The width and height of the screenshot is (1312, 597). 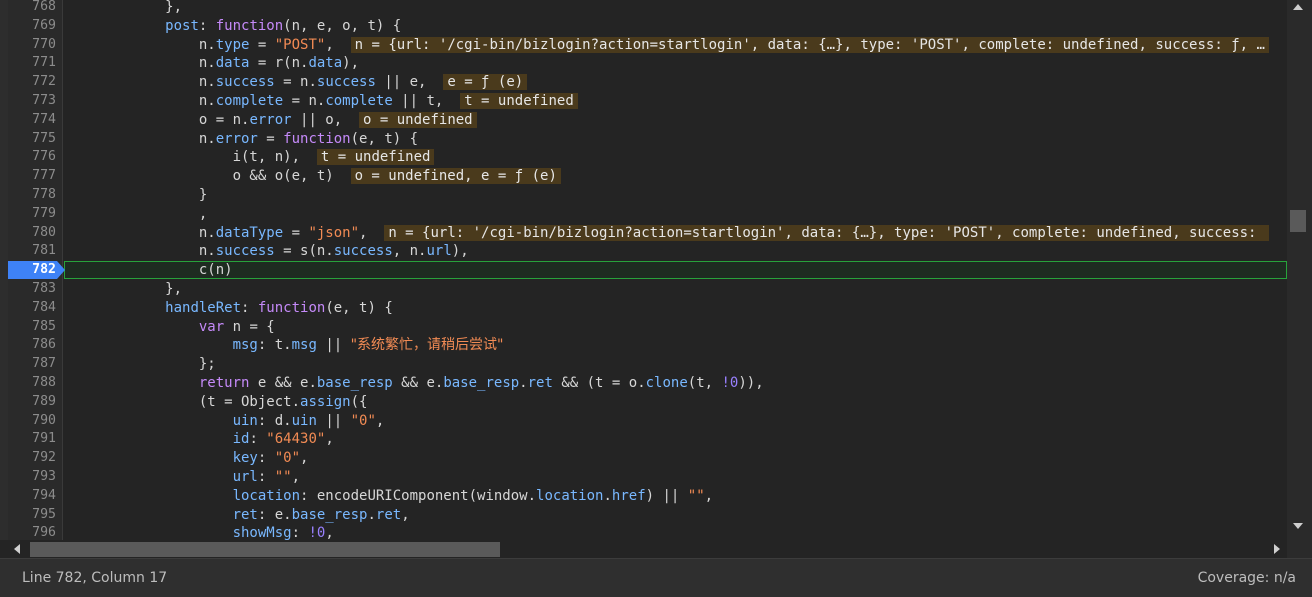 What do you see at coordinates (32, 402) in the screenshot?
I see `line-number: 789` at bounding box center [32, 402].